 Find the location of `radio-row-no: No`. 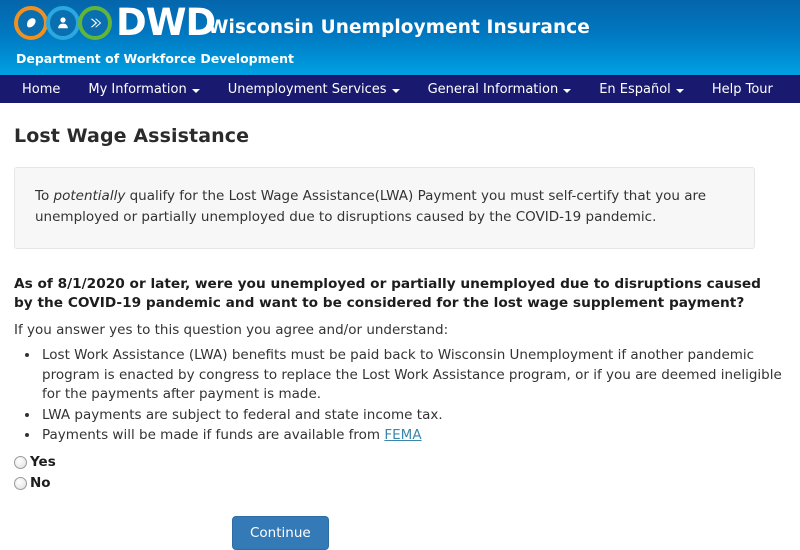

radio-row-no: No is located at coordinates (400, 483).